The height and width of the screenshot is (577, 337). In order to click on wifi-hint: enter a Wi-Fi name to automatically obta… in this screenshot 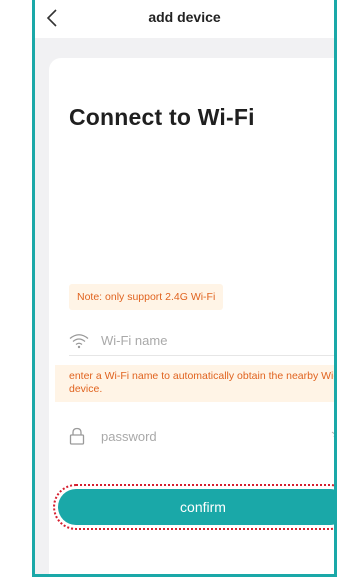, I will do `click(194, 383)`.